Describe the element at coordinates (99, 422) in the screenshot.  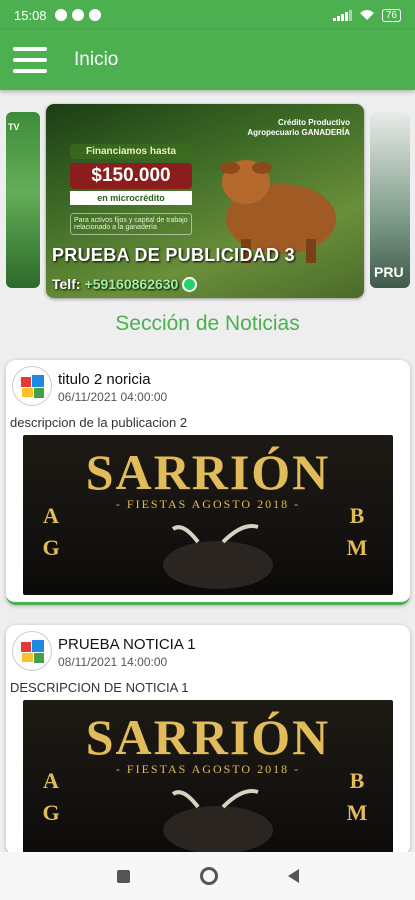
I see `news-description: descripcion de la publicacion 2` at that location.